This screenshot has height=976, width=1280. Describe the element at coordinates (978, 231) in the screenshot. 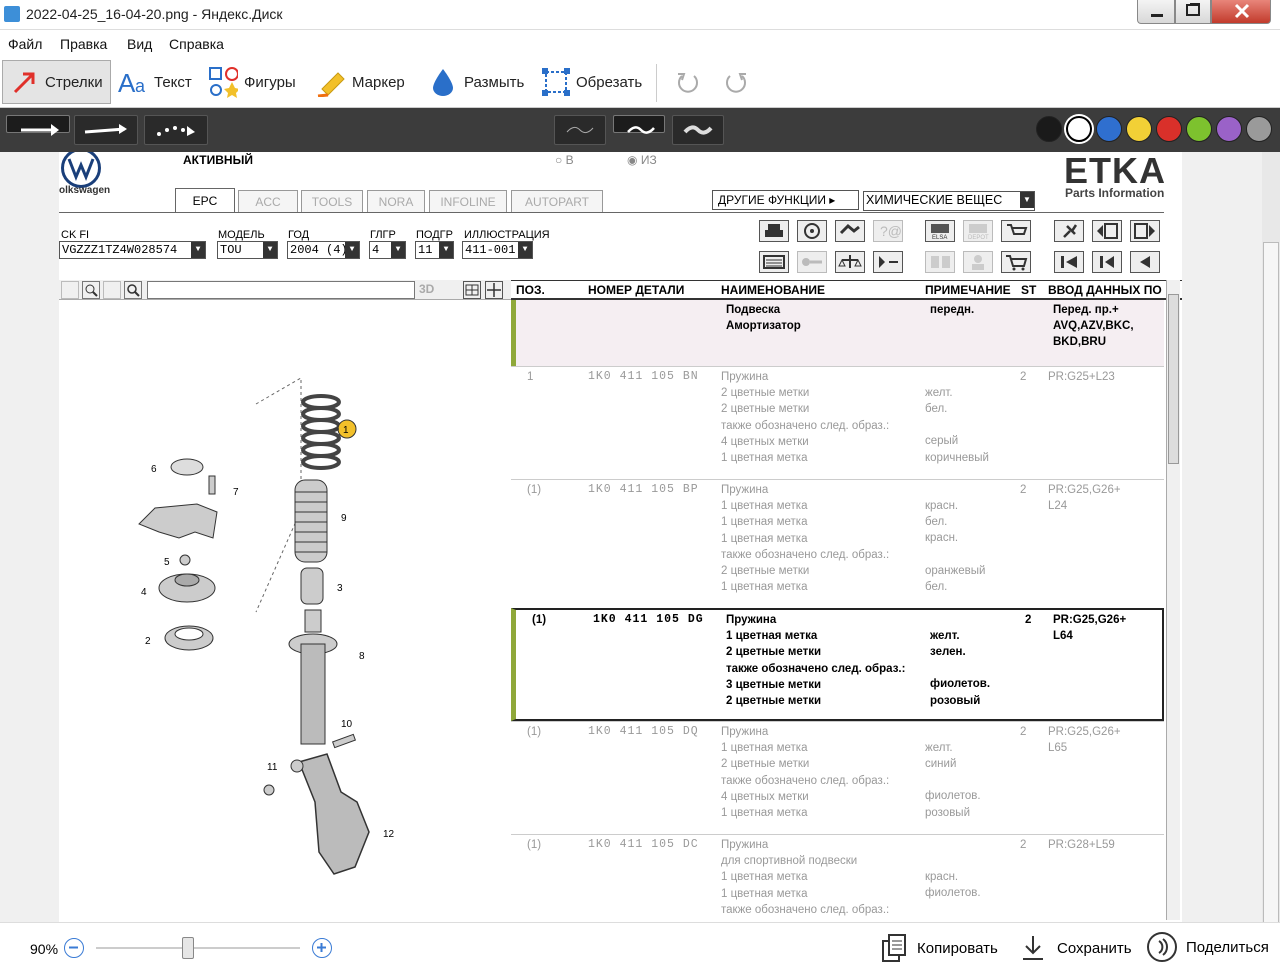

I see `depot-button: DEPOT` at that location.